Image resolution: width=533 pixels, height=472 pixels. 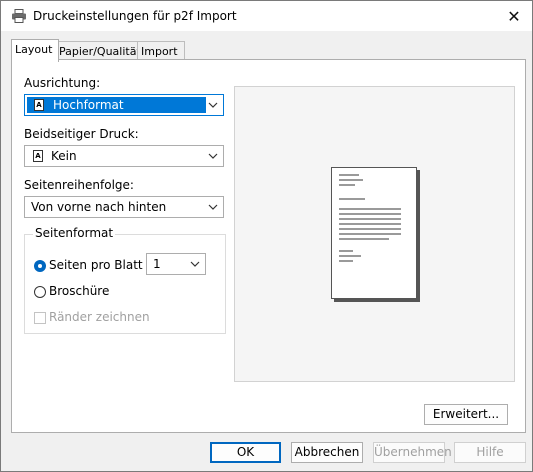 I want to click on orientation-select: A Hochformat, so click(x=124, y=105).